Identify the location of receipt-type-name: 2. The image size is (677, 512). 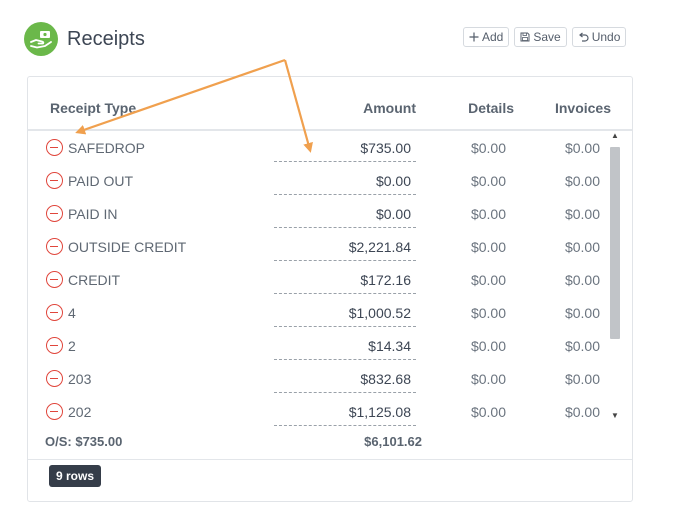
(72, 346).